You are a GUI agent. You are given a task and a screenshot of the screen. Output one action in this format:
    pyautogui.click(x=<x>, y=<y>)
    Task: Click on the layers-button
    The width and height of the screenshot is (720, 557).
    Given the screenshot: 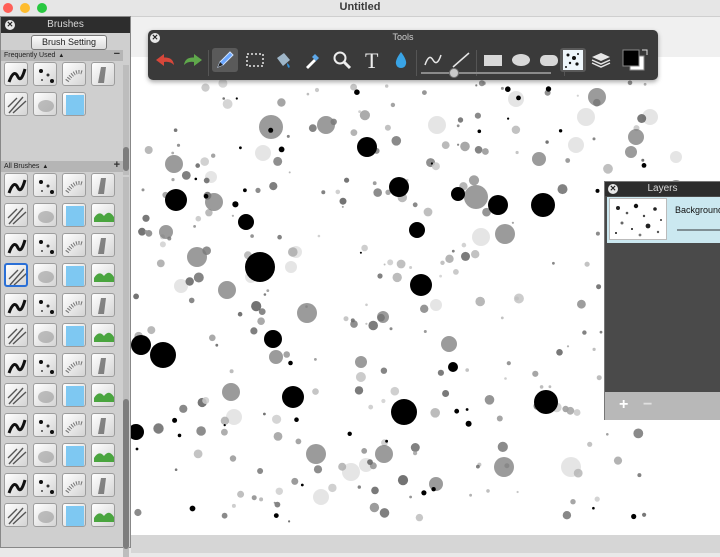 What is the action you would take?
    pyautogui.click(x=601, y=60)
    